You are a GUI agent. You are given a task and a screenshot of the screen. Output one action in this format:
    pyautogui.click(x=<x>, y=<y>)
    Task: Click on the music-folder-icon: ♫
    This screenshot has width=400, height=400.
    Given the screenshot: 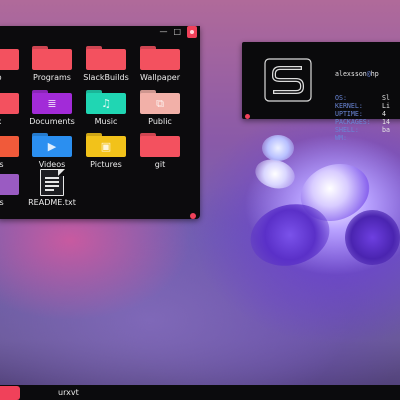 What is the action you would take?
    pyautogui.click(x=106, y=102)
    